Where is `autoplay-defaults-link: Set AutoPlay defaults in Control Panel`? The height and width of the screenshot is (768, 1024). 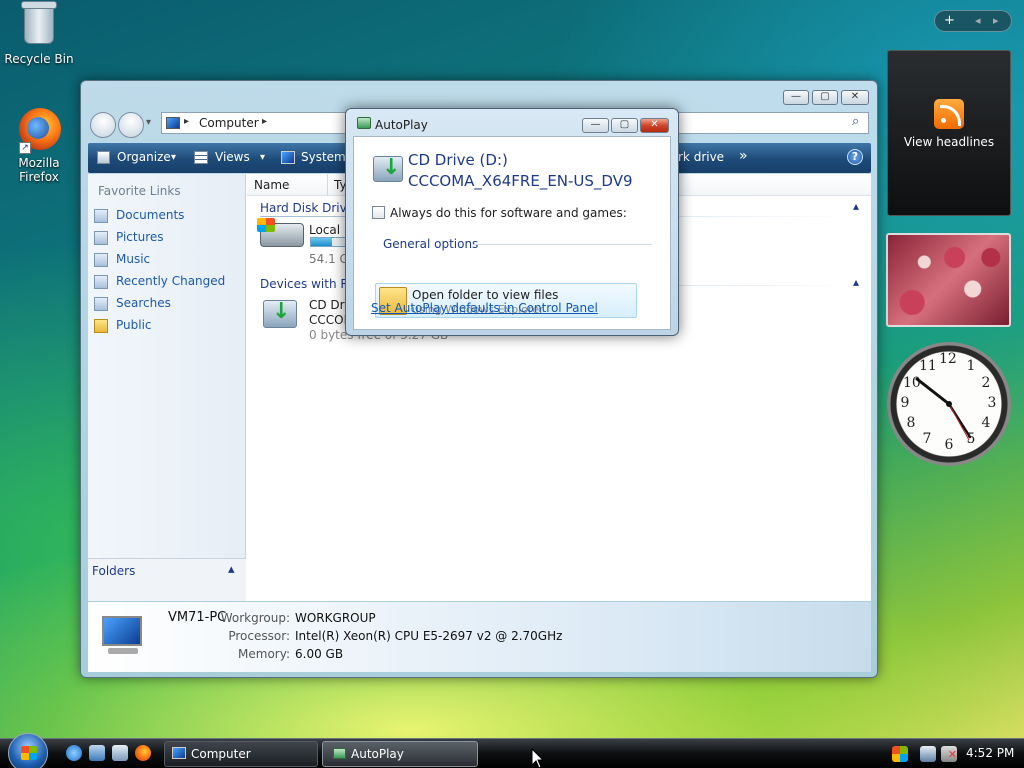 autoplay-defaults-link: Set AutoPlay defaults in Control Panel is located at coordinates (484, 308).